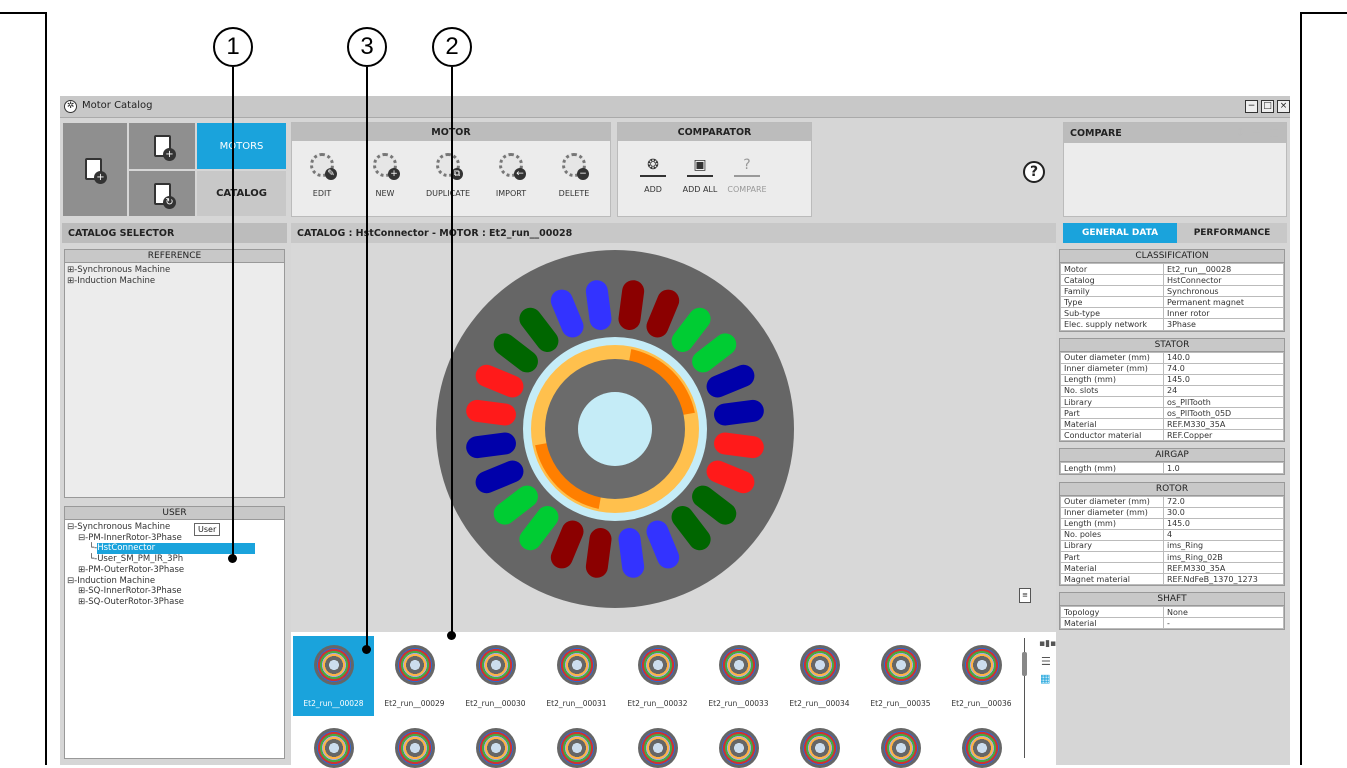 This screenshot has height=768, width=1347. I want to click on catalog-doc-icon: +, so click(96, 171).